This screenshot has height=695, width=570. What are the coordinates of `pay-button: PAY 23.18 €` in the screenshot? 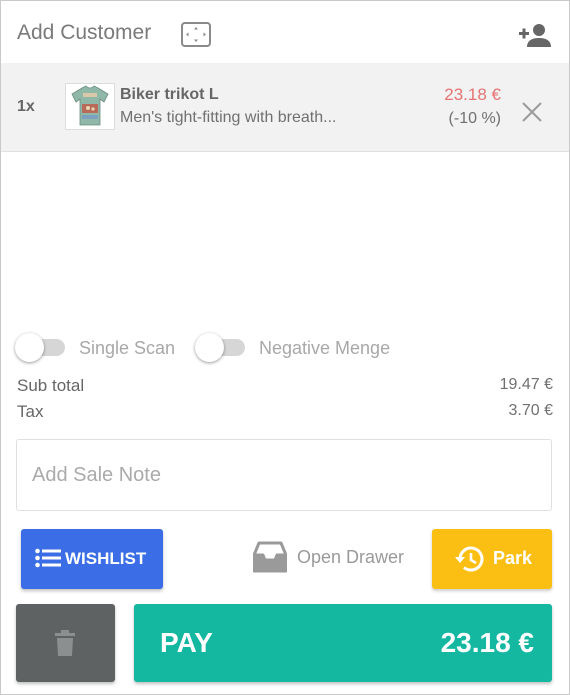 It's located at (343, 643).